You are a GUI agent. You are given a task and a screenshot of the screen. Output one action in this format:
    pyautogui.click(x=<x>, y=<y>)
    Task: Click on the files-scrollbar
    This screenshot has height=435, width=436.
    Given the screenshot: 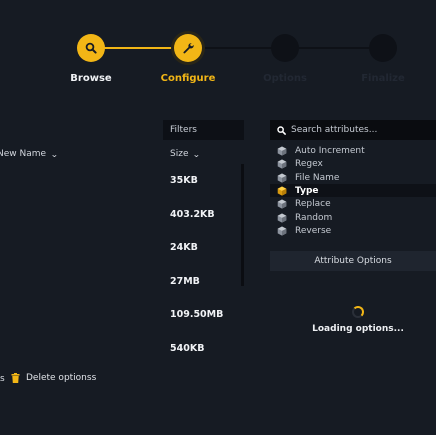 What is the action you would take?
    pyautogui.click(x=242, y=225)
    